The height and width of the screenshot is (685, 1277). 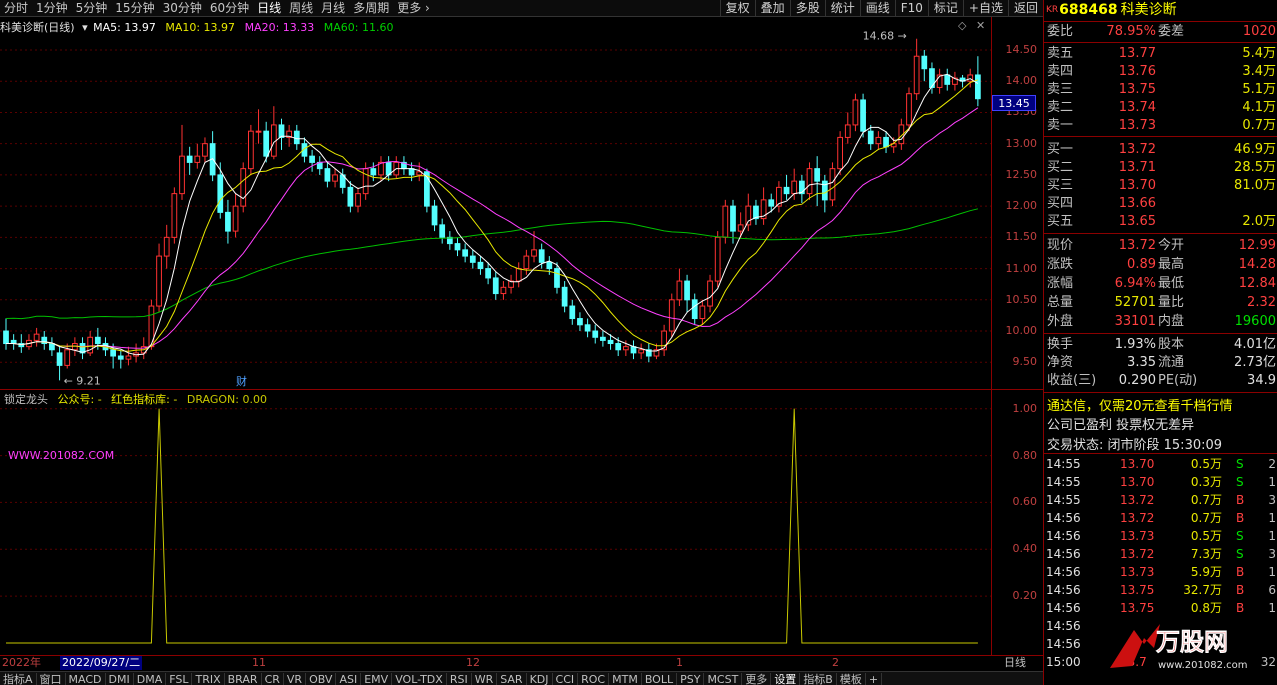 What do you see at coordinates (377, 679) in the screenshot?
I see `indicator-tab: EMV` at bounding box center [377, 679].